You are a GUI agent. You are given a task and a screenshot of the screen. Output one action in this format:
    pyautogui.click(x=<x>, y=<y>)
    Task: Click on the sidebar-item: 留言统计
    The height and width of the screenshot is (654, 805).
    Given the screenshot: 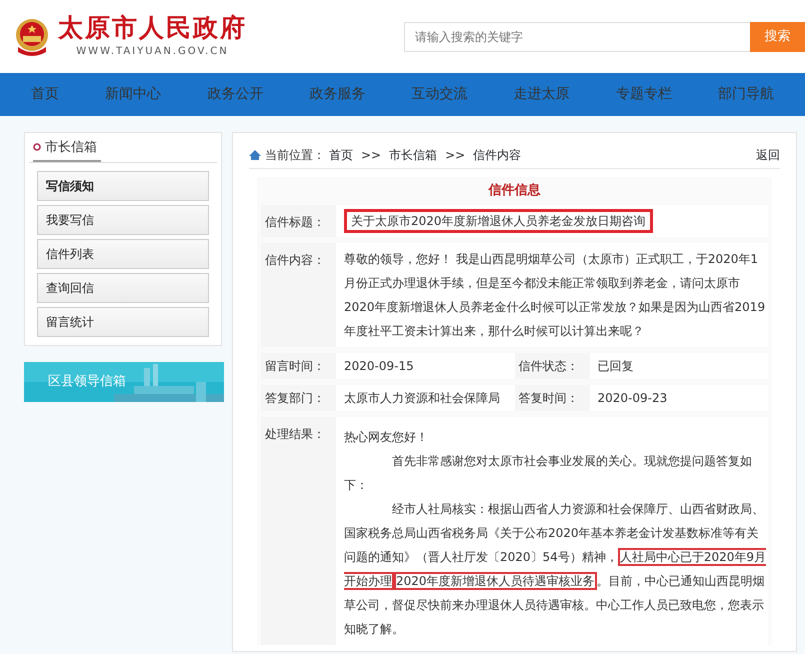 What is the action you would take?
    pyautogui.click(x=123, y=322)
    